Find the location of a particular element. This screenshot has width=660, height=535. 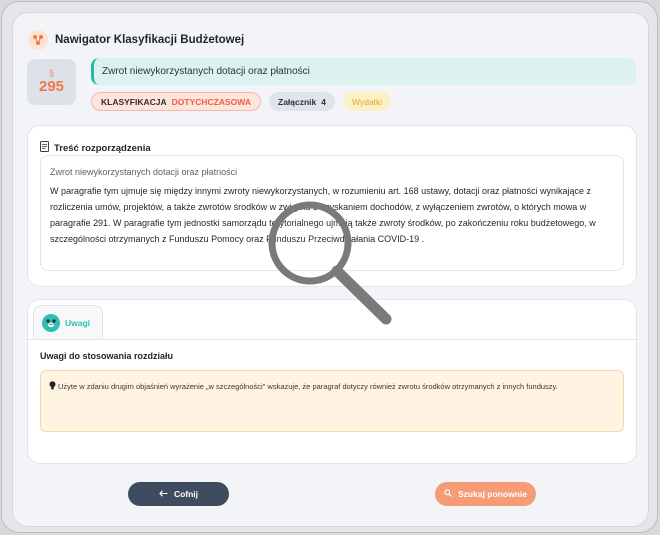

classification-badge: KLASYFIKACJA DOTYCHCZASOWA is located at coordinates (176, 101).